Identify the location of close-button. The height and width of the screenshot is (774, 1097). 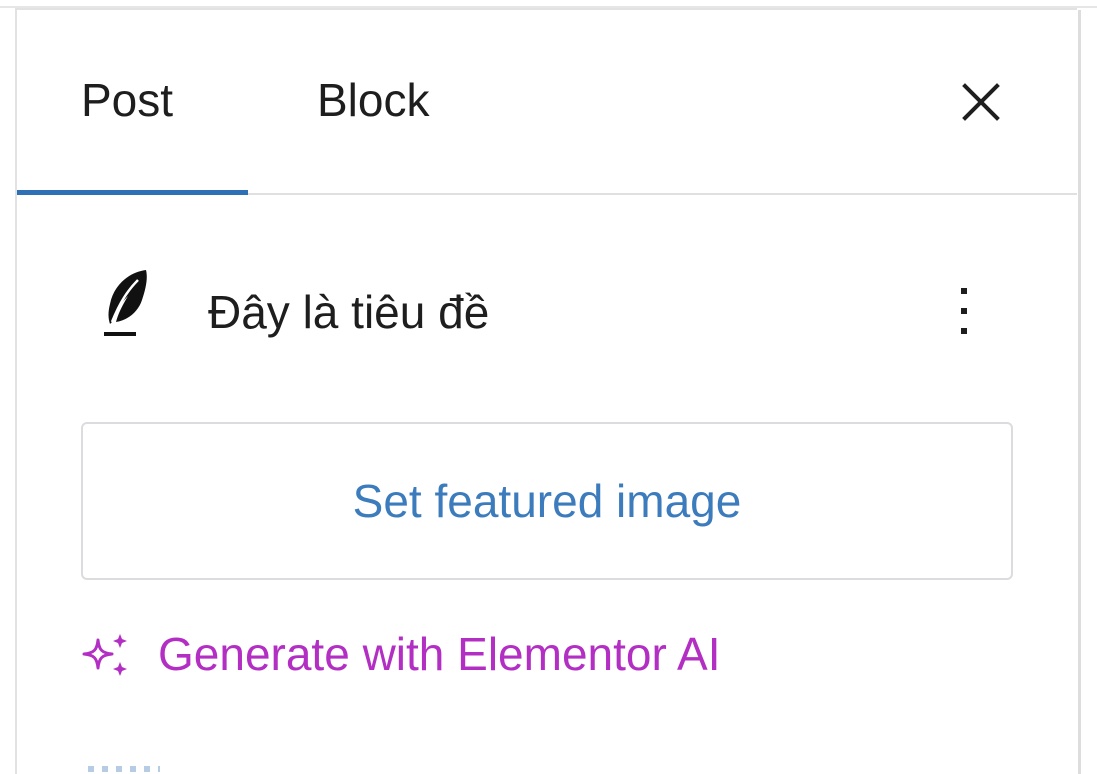
(981, 102).